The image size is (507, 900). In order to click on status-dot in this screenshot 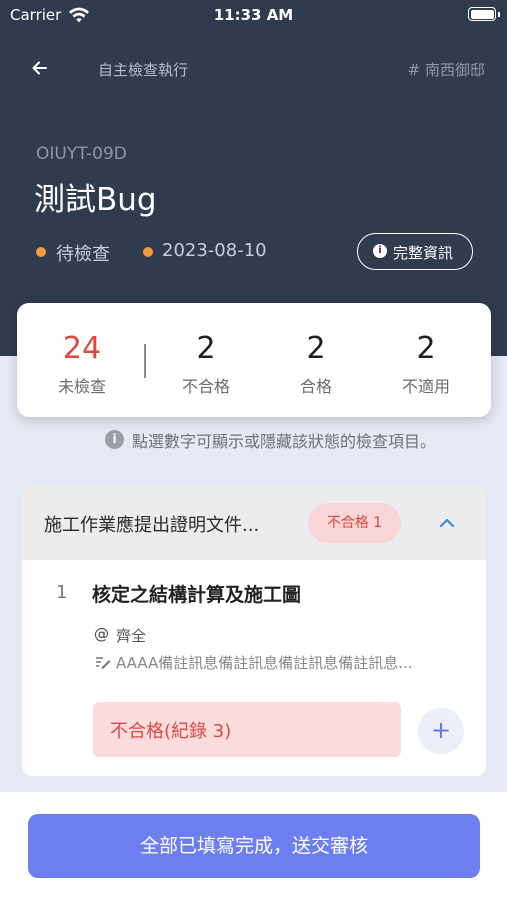, I will do `click(41, 252)`.